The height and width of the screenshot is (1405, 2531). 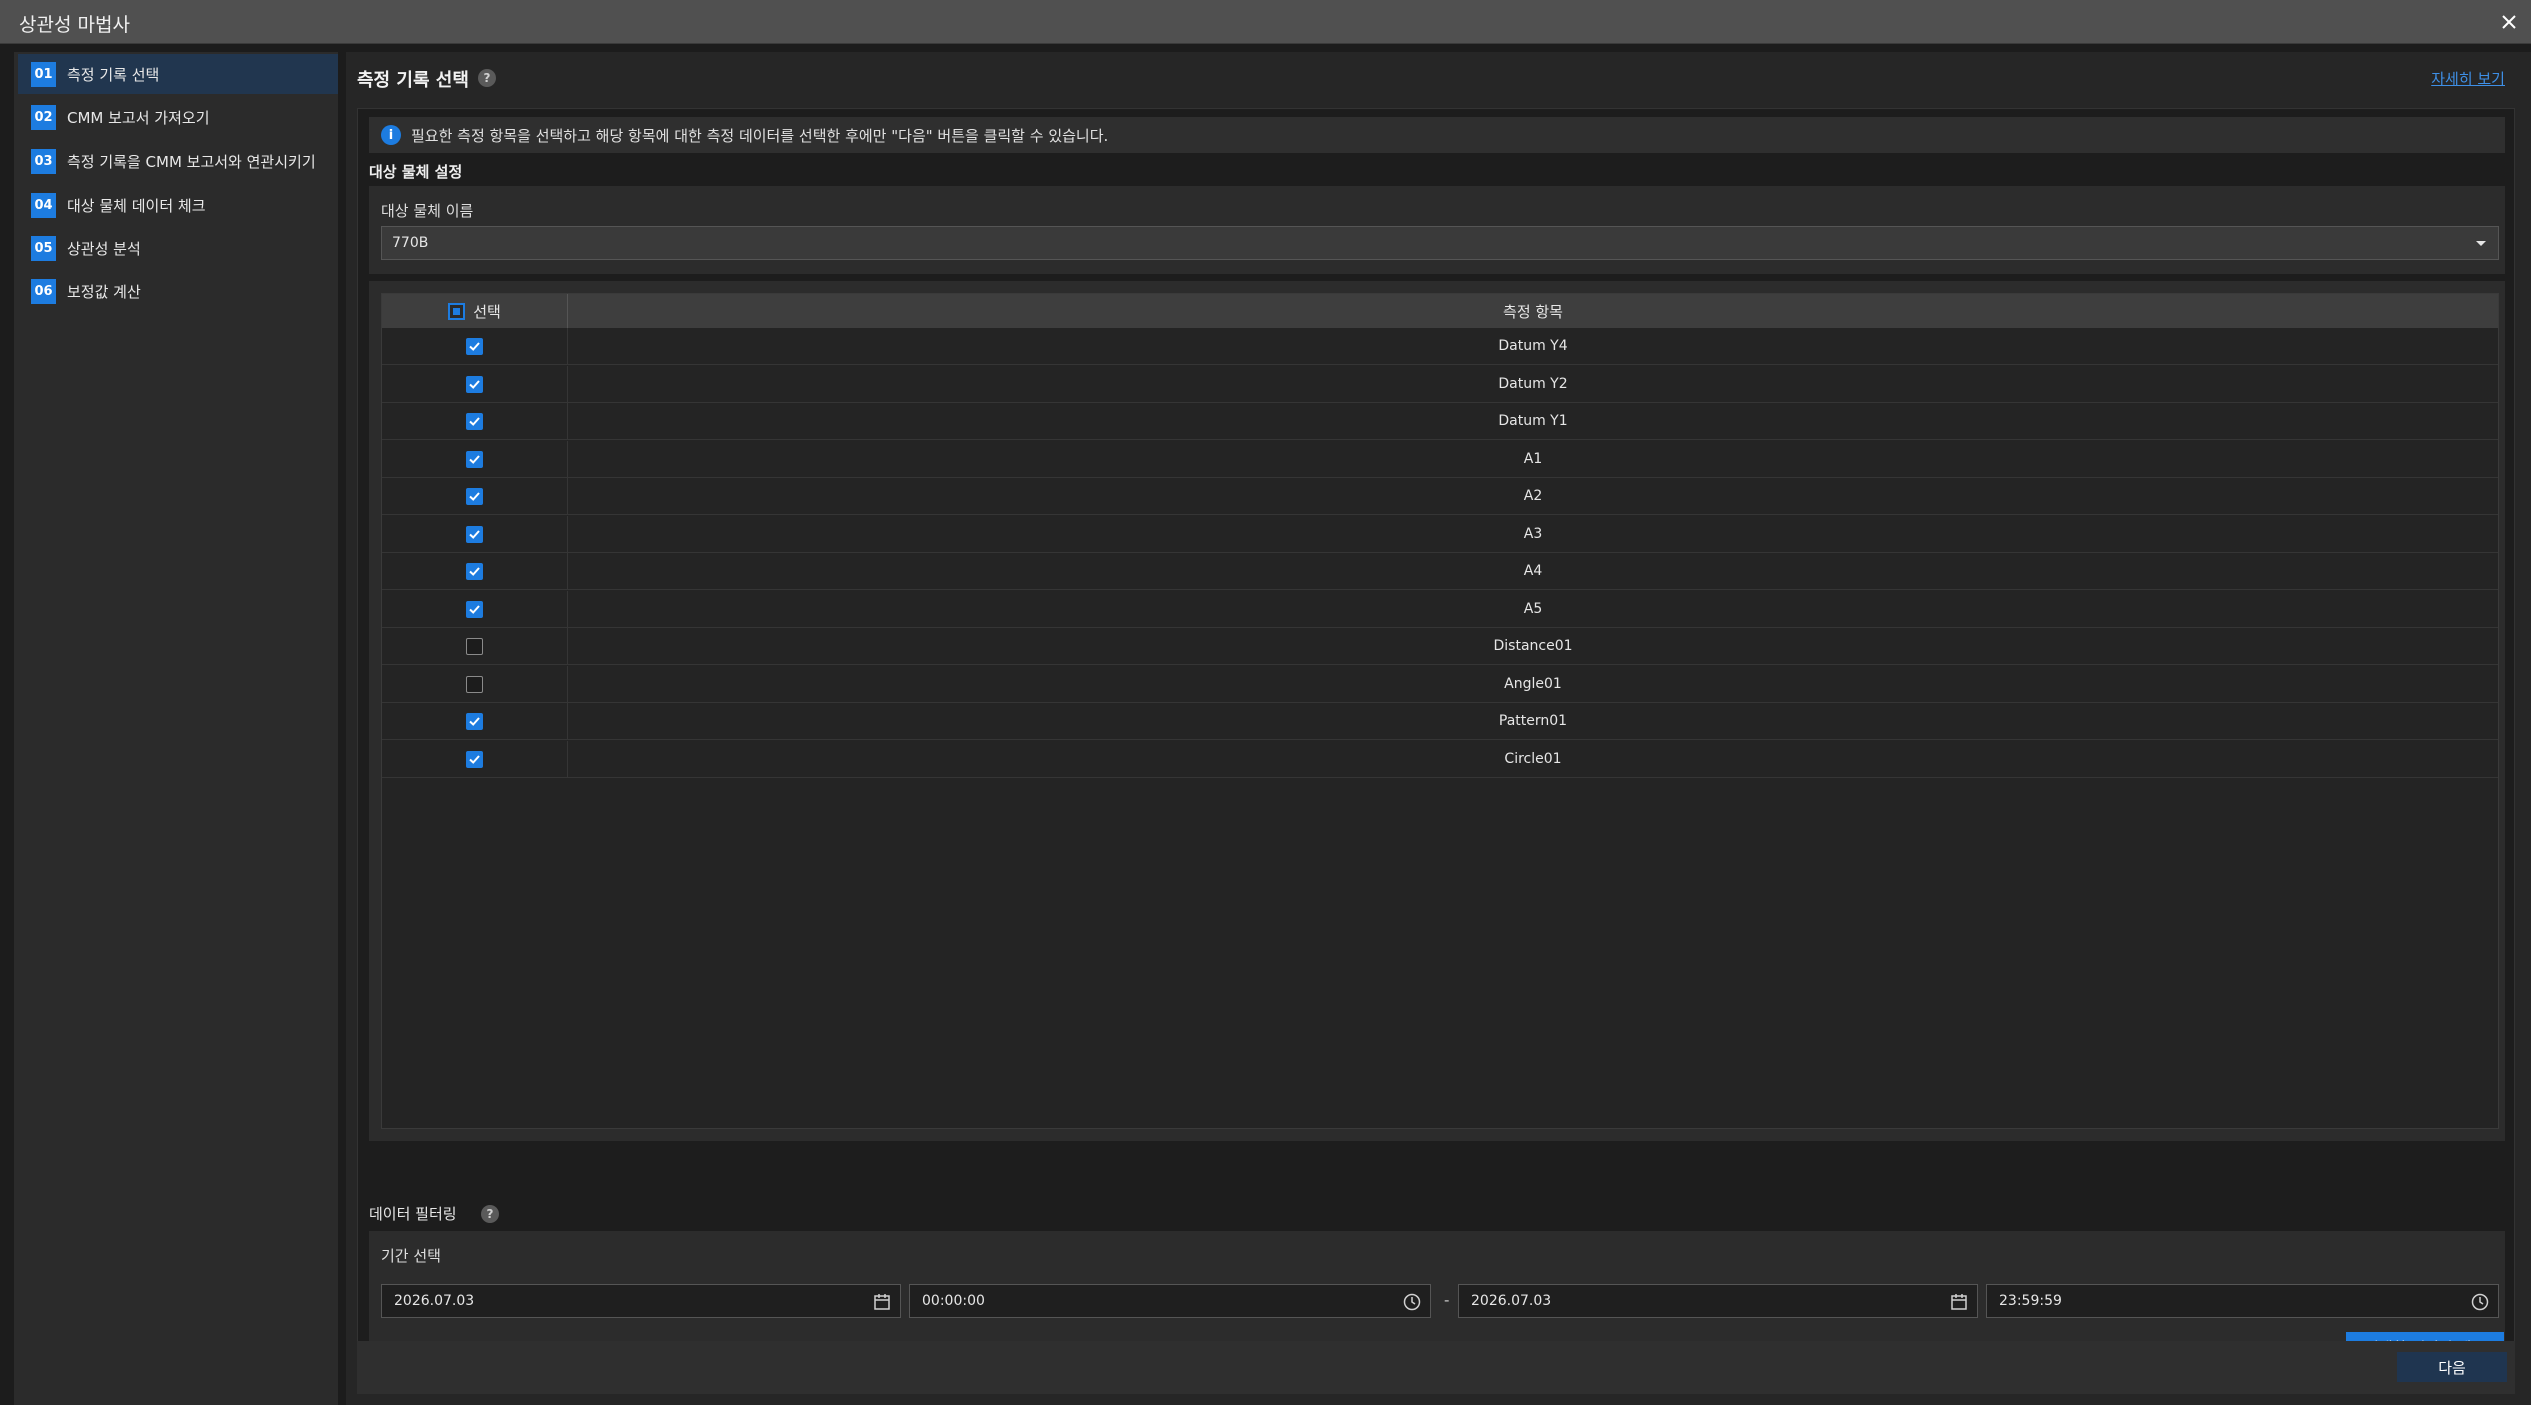 What do you see at coordinates (104, 291) in the screenshot?
I see `step-label: 보정값 계산` at bounding box center [104, 291].